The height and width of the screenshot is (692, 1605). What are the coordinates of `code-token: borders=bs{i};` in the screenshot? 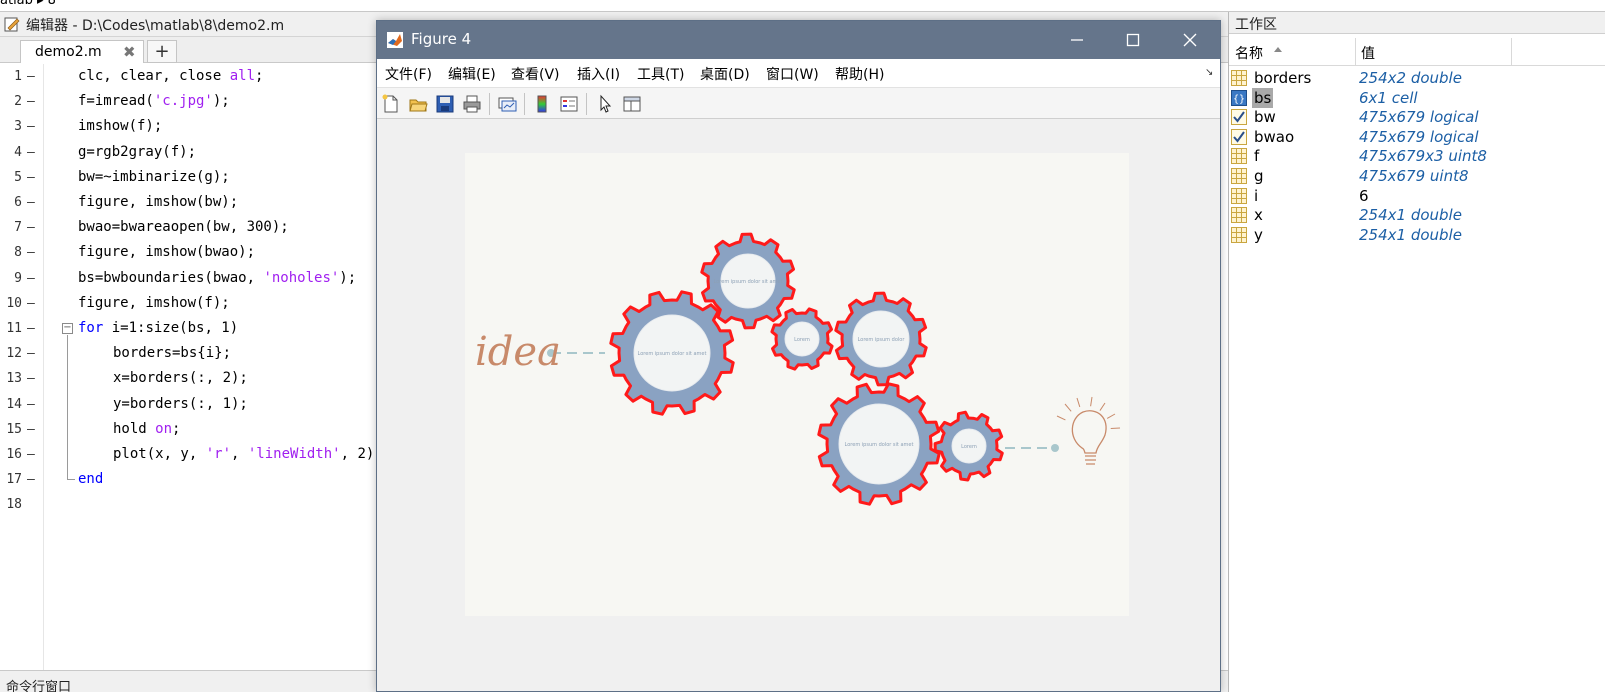 It's located at (172, 353).